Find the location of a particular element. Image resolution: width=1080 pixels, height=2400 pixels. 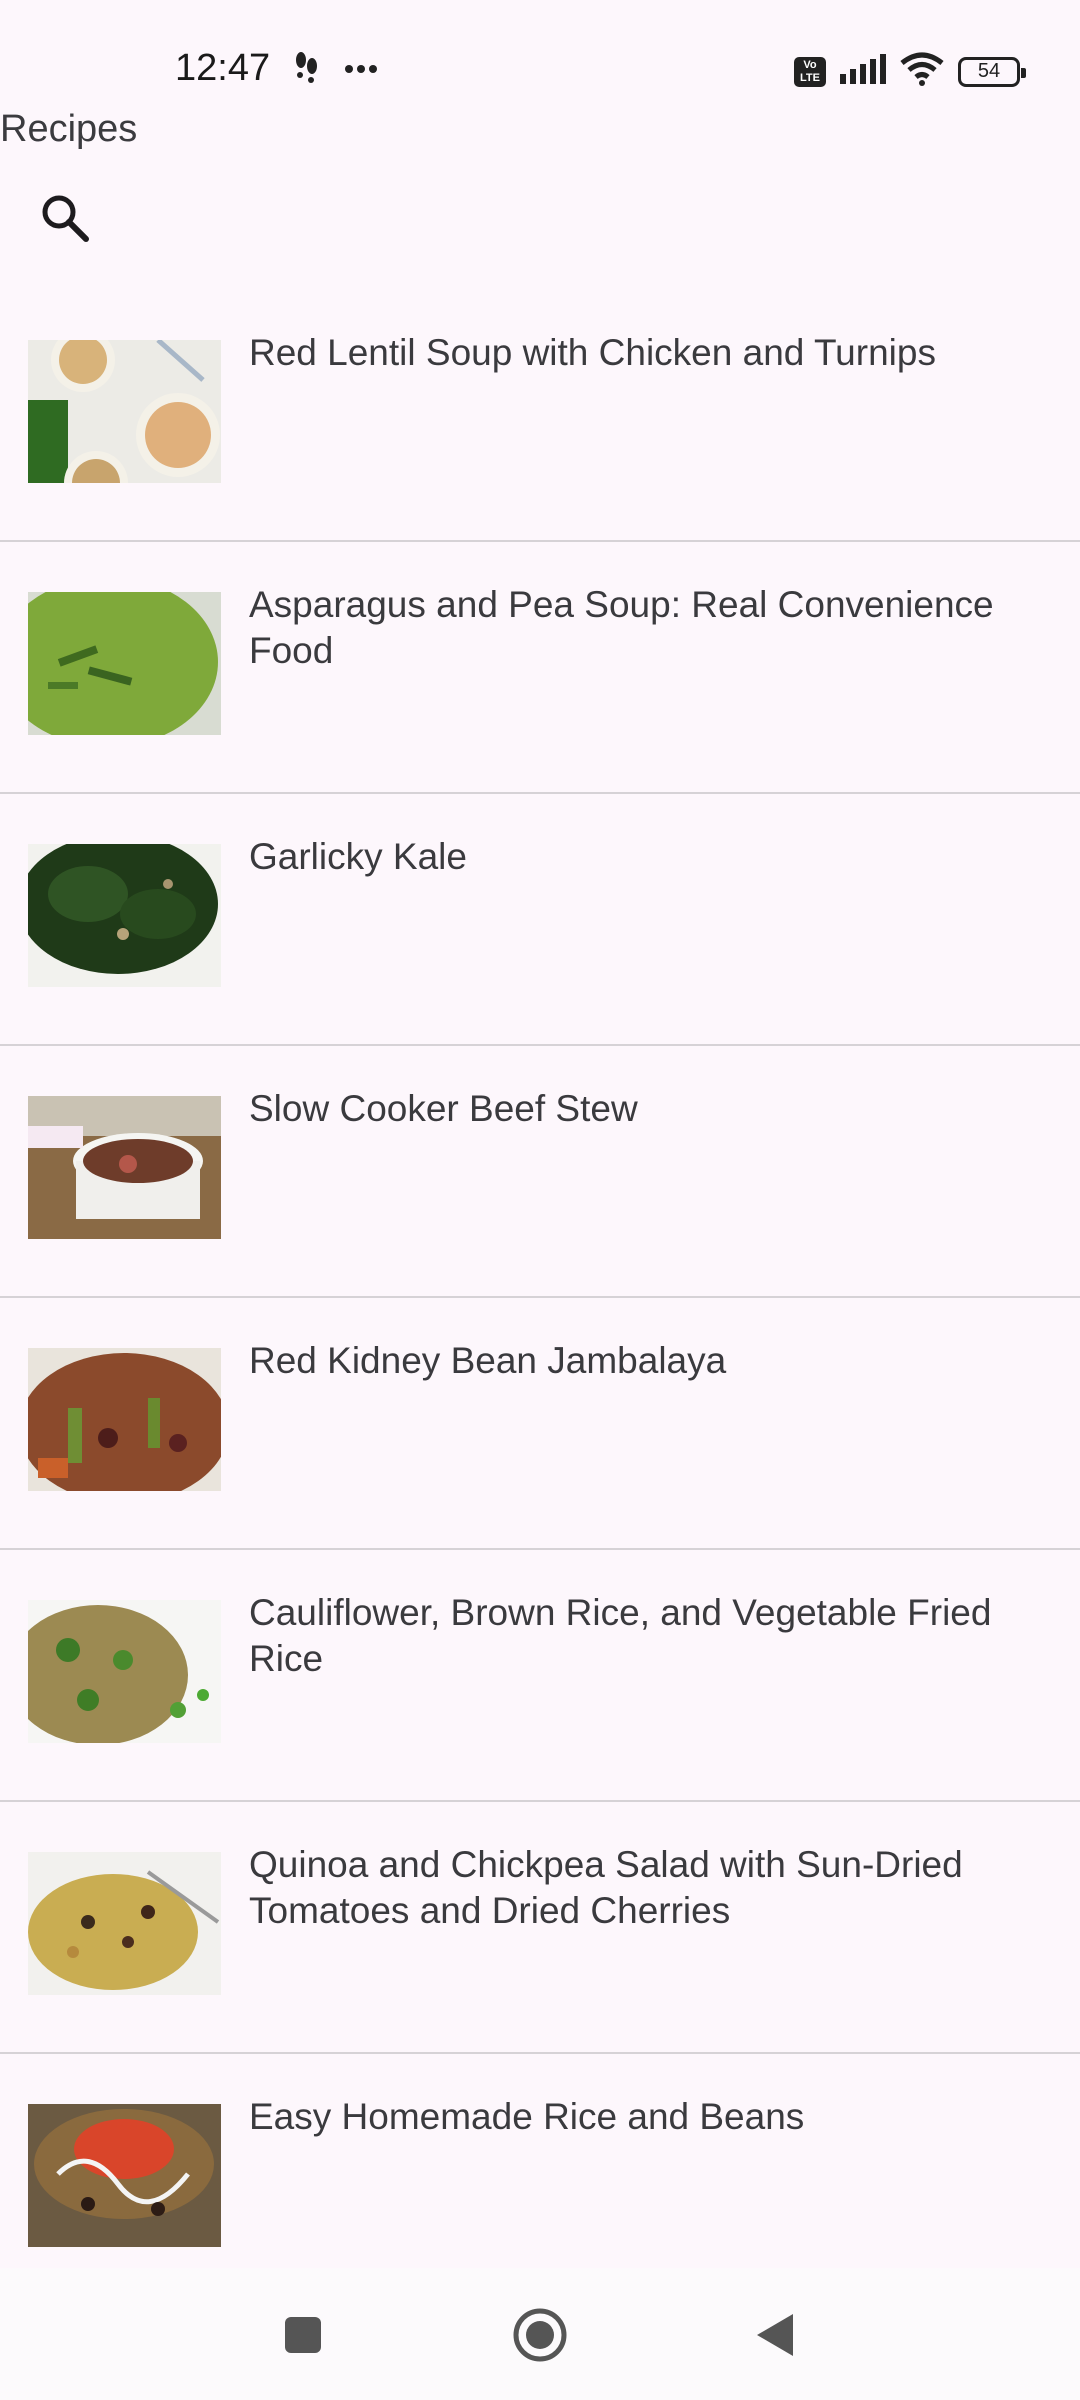

recipe-list-item: Easy Homemade Rice and Beans is located at coordinates (540, 2161).